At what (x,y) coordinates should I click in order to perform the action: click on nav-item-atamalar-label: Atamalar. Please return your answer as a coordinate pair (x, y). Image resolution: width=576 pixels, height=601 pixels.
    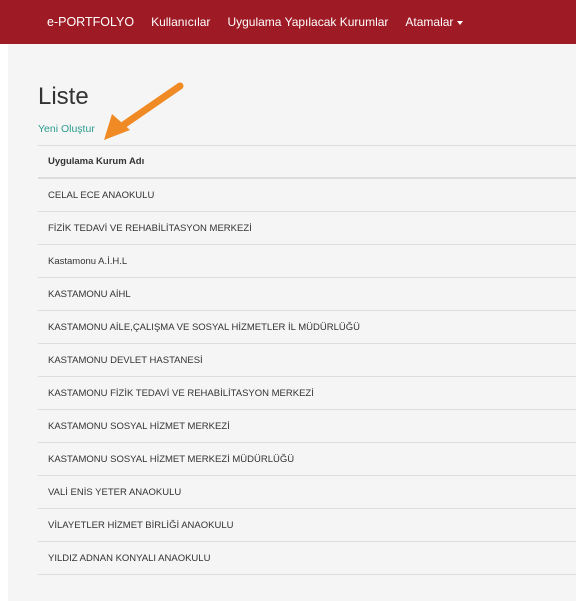
    Looking at the image, I should click on (429, 22).